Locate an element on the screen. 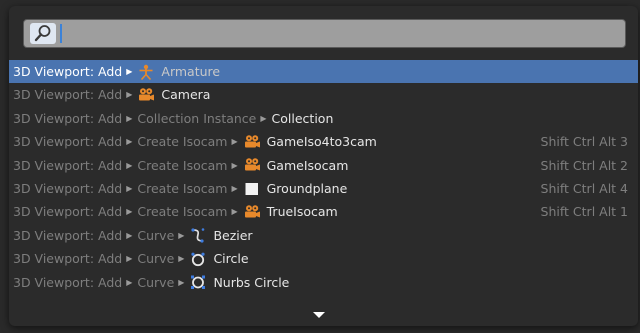  scroll-down-indicator-icon is located at coordinates (319, 315).